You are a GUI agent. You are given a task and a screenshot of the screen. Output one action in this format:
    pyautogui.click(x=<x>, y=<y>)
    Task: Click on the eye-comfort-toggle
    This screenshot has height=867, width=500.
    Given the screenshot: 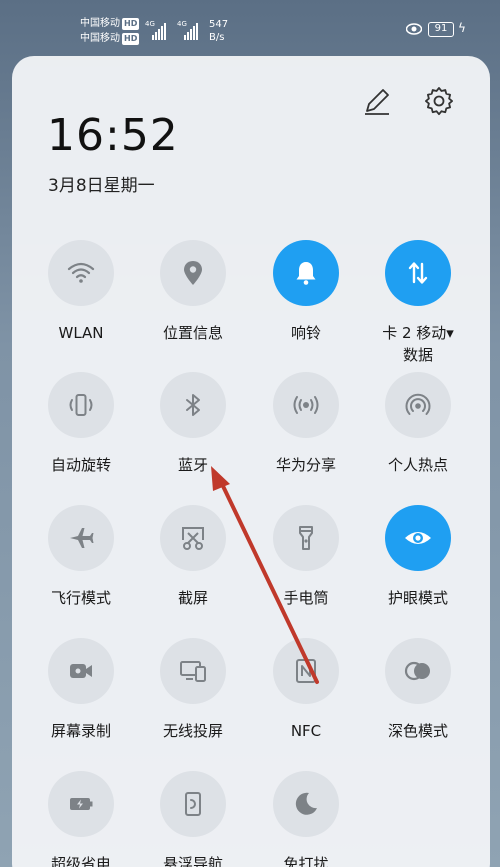 What is the action you would take?
    pyautogui.click(x=418, y=538)
    